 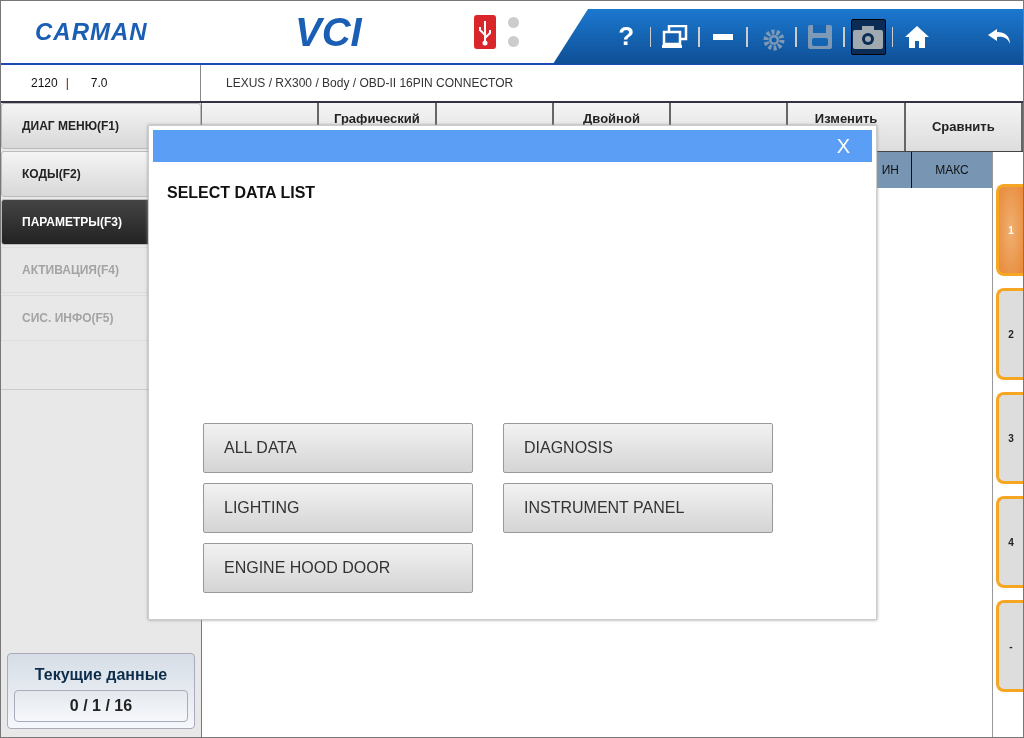 I want to click on brand-logo: CARMAN, so click(x=91, y=32).